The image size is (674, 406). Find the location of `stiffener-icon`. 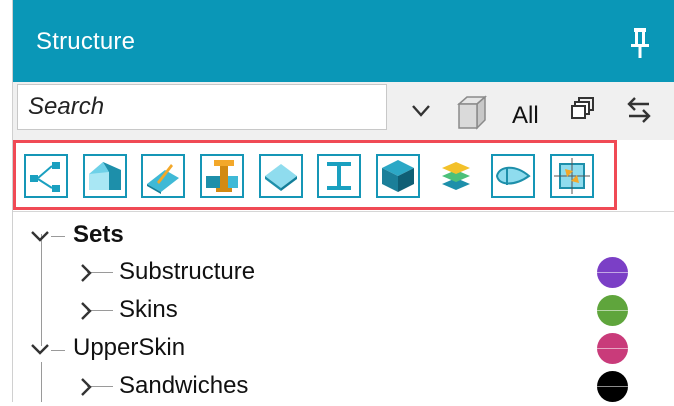

stiffener-icon is located at coordinates (163, 176).